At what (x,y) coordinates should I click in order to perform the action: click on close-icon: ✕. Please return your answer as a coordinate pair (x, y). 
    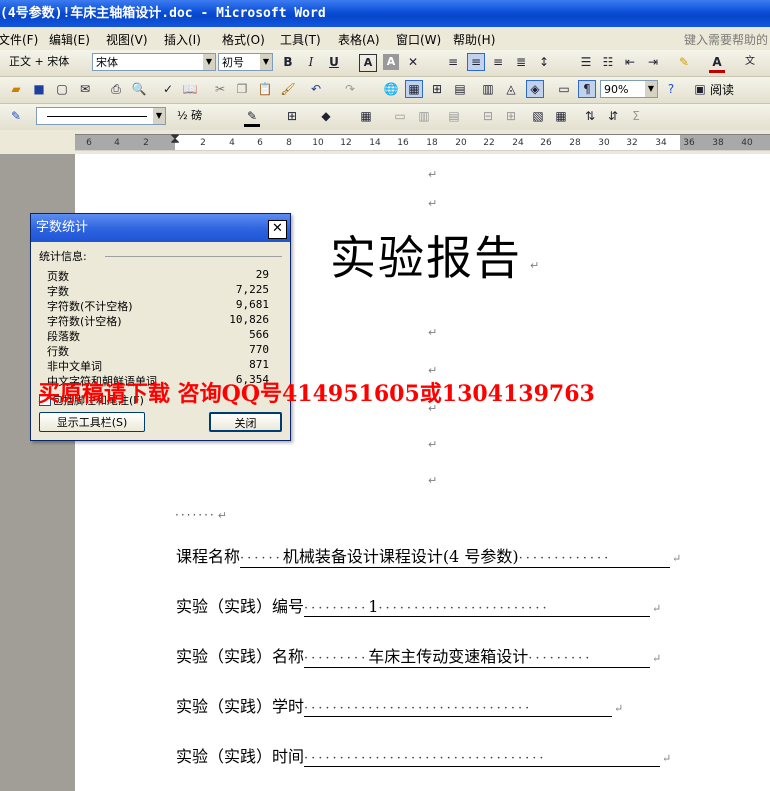
    Looking at the image, I should click on (277, 229).